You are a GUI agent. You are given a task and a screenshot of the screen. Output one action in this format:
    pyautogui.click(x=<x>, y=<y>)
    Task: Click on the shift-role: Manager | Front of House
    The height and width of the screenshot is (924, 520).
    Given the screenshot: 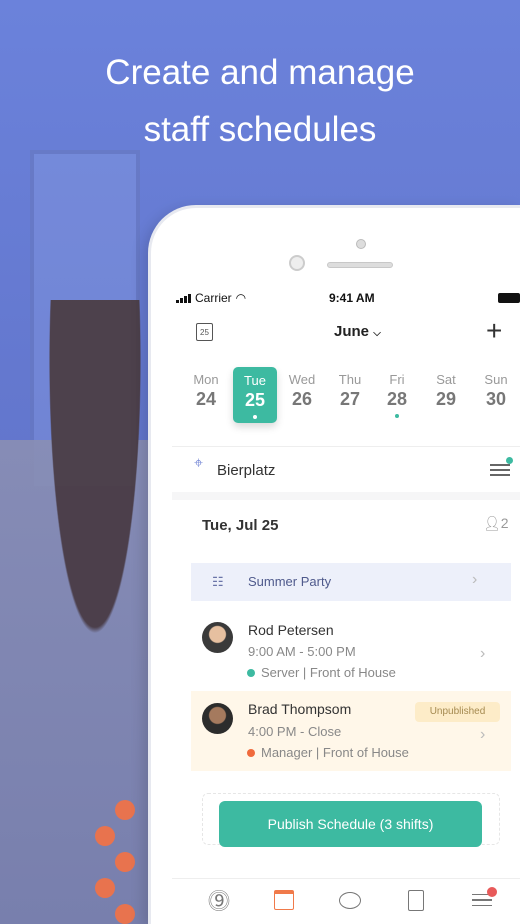 What is the action you would take?
    pyautogui.click(x=328, y=752)
    